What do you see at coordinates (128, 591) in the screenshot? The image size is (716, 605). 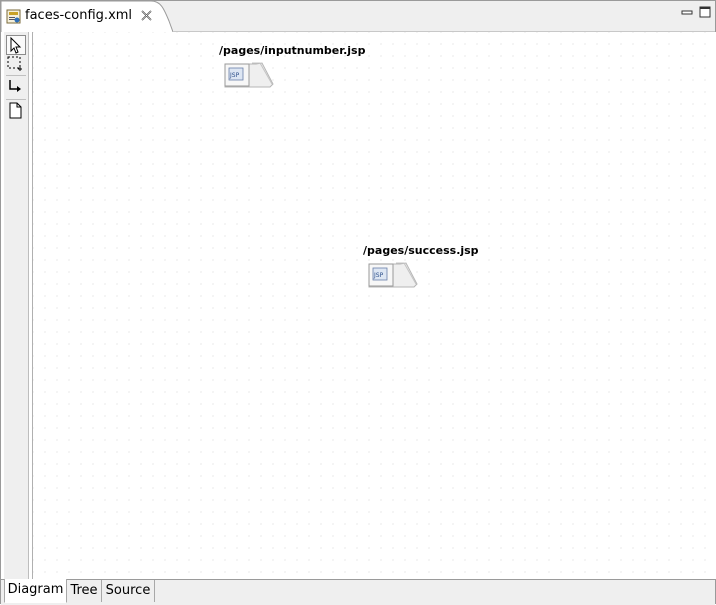 I see `tab-source: Source` at bounding box center [128, 591].